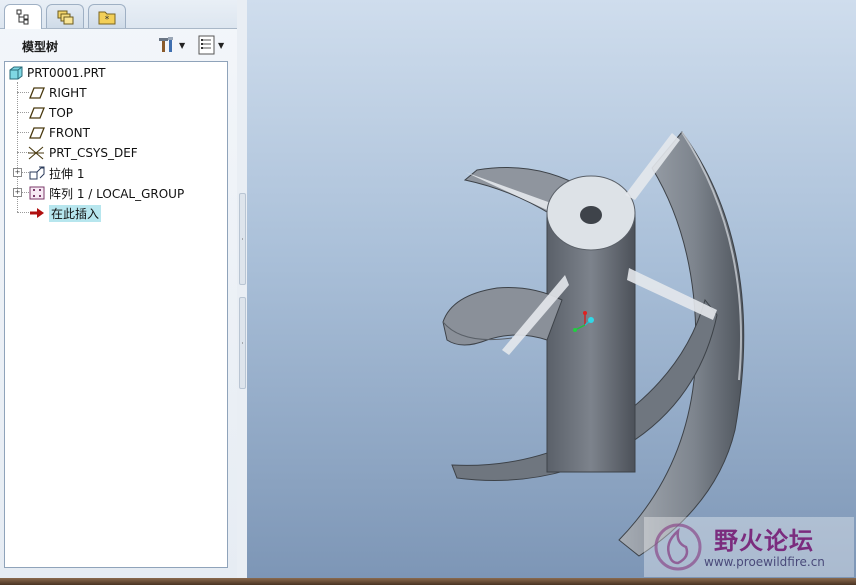 This screenshot has width=856, height=585. What do you see at coordinates (16, 73) in the screenshot?
I see `part-icon` at bounding box center [16, 73].